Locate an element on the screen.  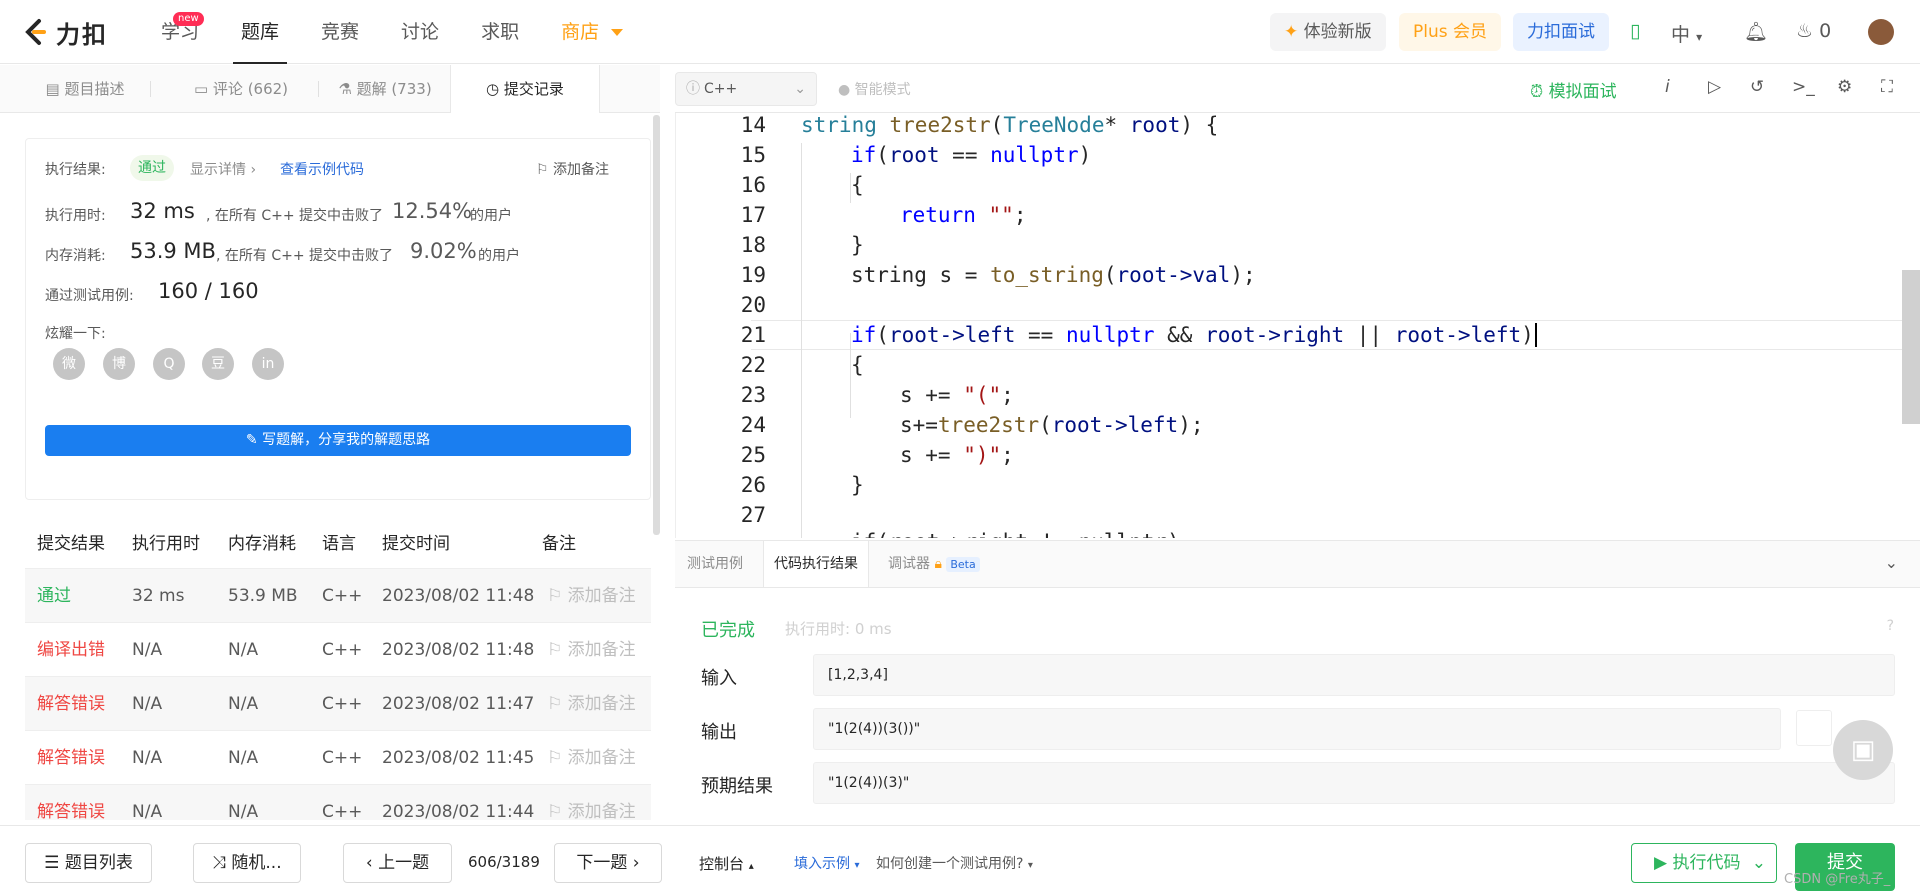
collapse-chevron-icon: ⌄ is located at coordinates (1891, 562).